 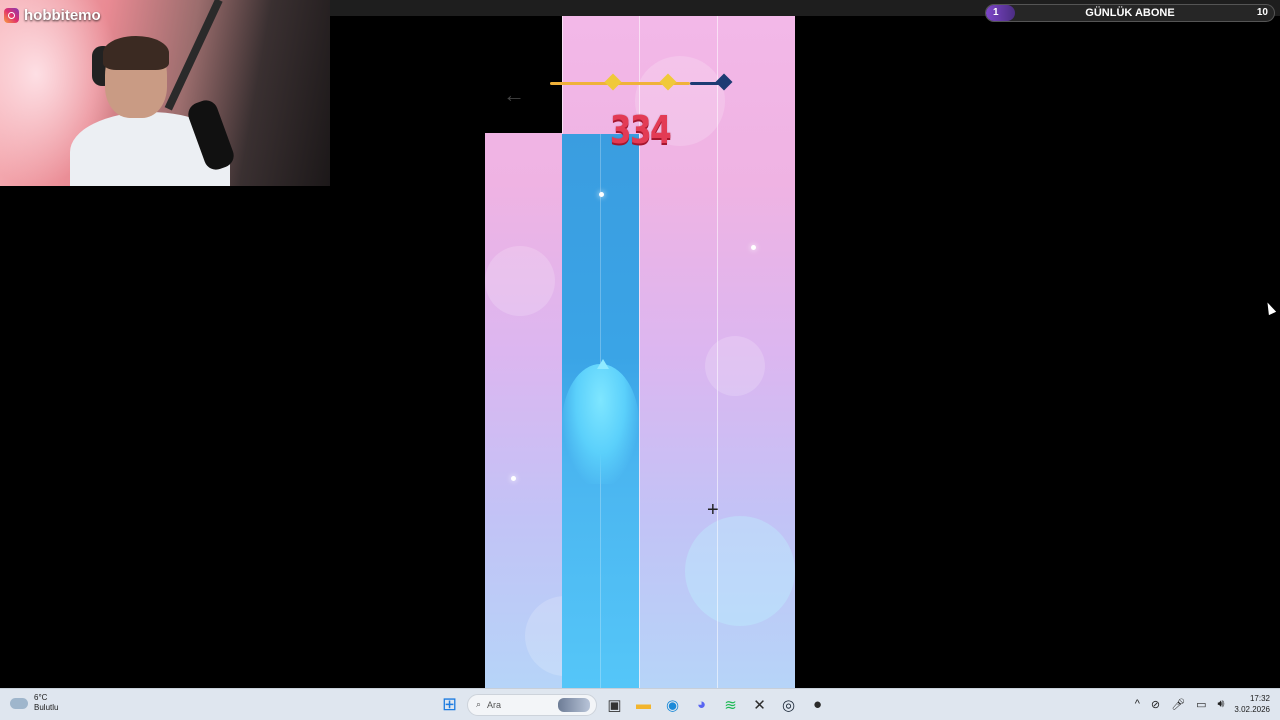 What do you see at coordinates (532, 704) in the screenshot?
I see `taskbar-search: ⌕ Ara` at bounding box center [532, 704].